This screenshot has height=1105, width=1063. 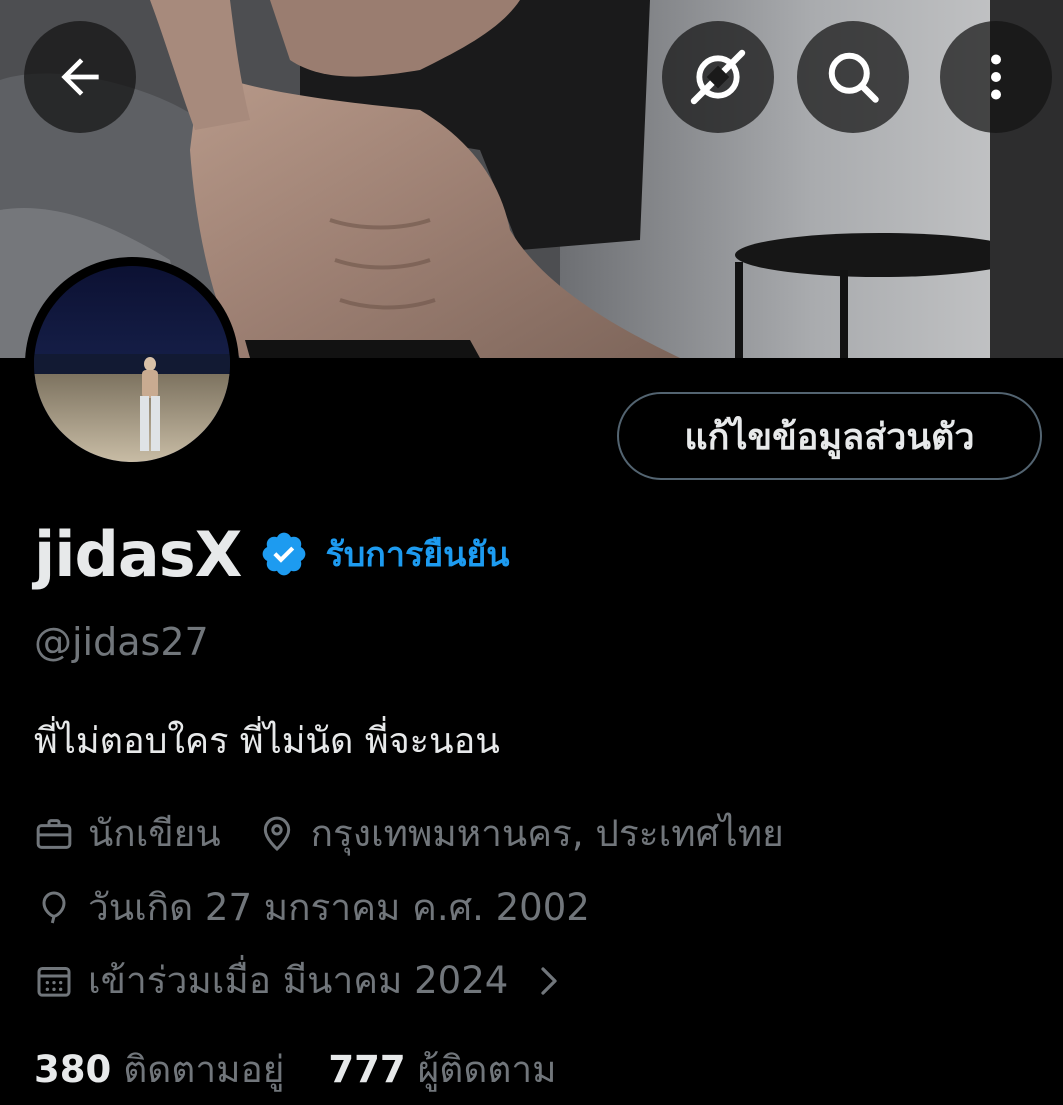 What do you see at coordinates (276, 833) in the screenshot?
I see `location-pin-icon` at bounding box center [276, 833].